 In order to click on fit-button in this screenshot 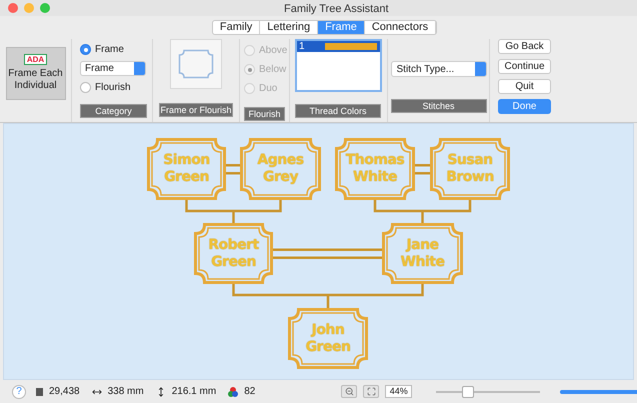, I will do `click(371, 391)`.